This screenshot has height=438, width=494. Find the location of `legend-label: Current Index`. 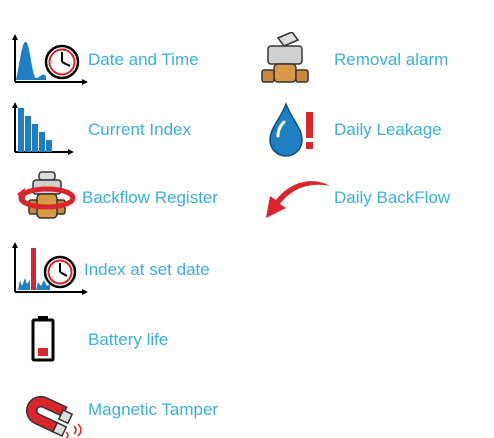

legend-label: Current Index is located at coordinates (139, 129).